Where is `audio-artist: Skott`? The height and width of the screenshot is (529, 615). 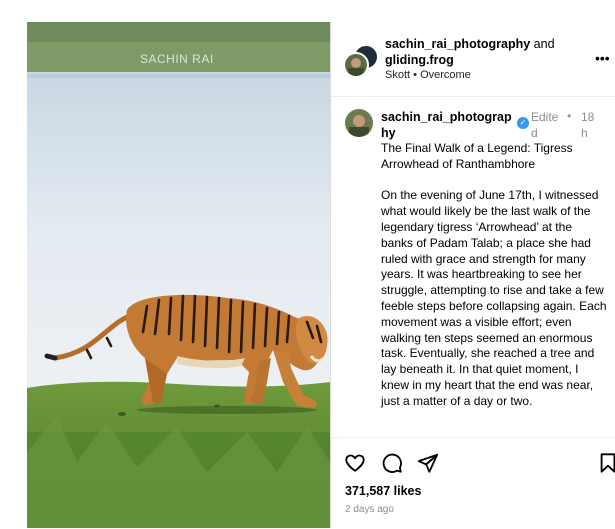 audio-artist: Skott is located at coordinates (397, 75).